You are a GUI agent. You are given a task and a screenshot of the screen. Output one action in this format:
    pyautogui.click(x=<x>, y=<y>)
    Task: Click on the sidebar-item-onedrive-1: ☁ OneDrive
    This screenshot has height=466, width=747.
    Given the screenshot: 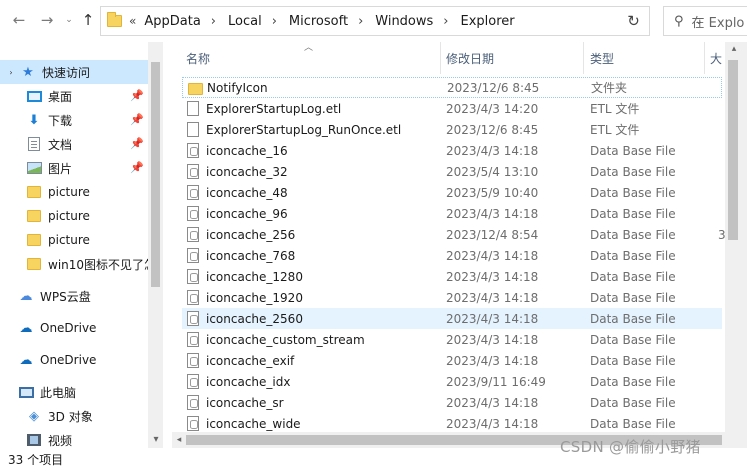 What is the action you would take?
    pyautogui.click(x=74, y=328)
    